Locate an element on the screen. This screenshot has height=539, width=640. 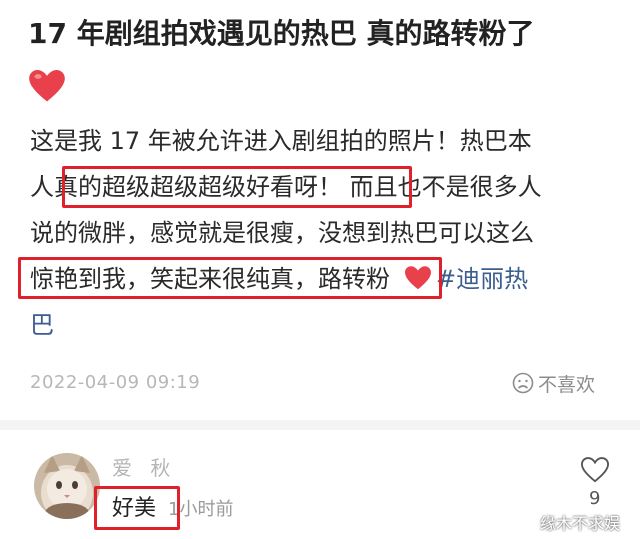
comment-time: 1小时前 is located at coordinates (201, 509).